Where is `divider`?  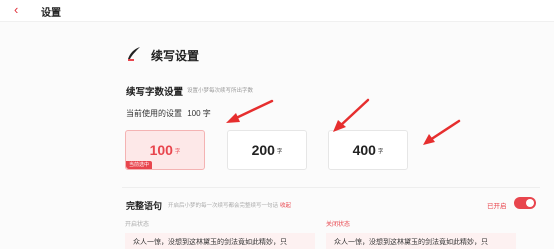
divider is located at coordinates (331, 187).